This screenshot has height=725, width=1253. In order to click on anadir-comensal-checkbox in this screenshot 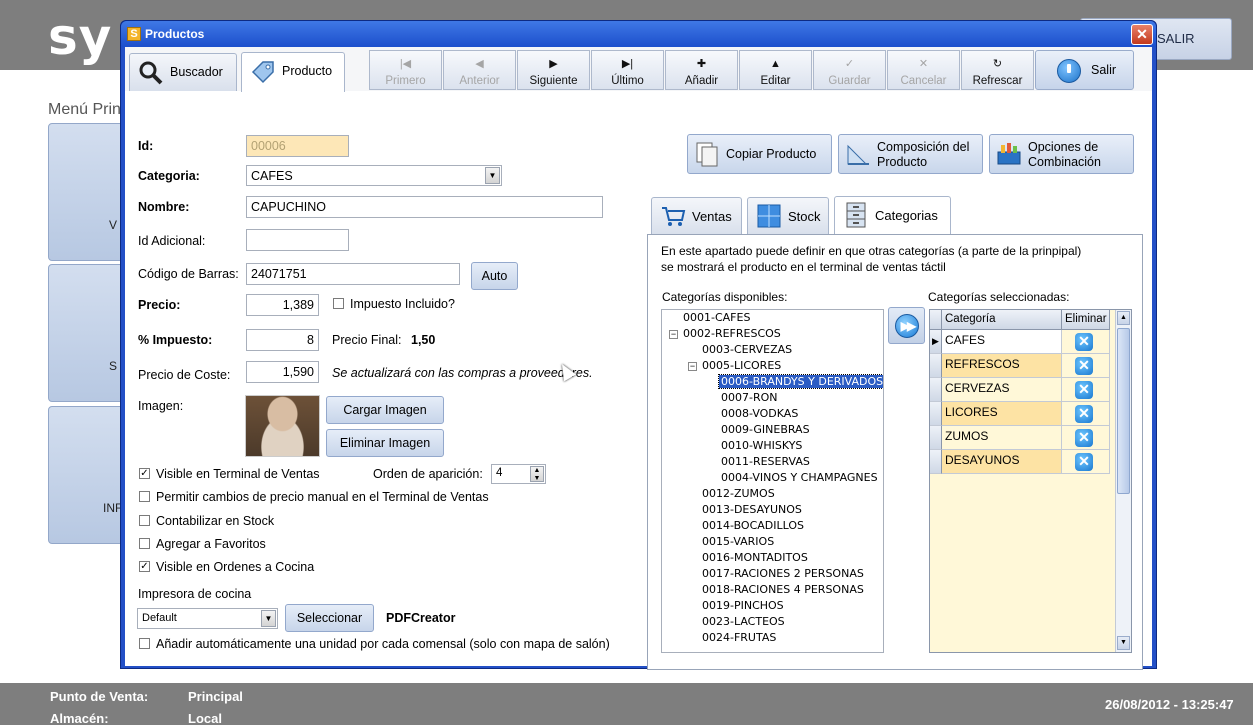, I will do `click(144, 643)`.